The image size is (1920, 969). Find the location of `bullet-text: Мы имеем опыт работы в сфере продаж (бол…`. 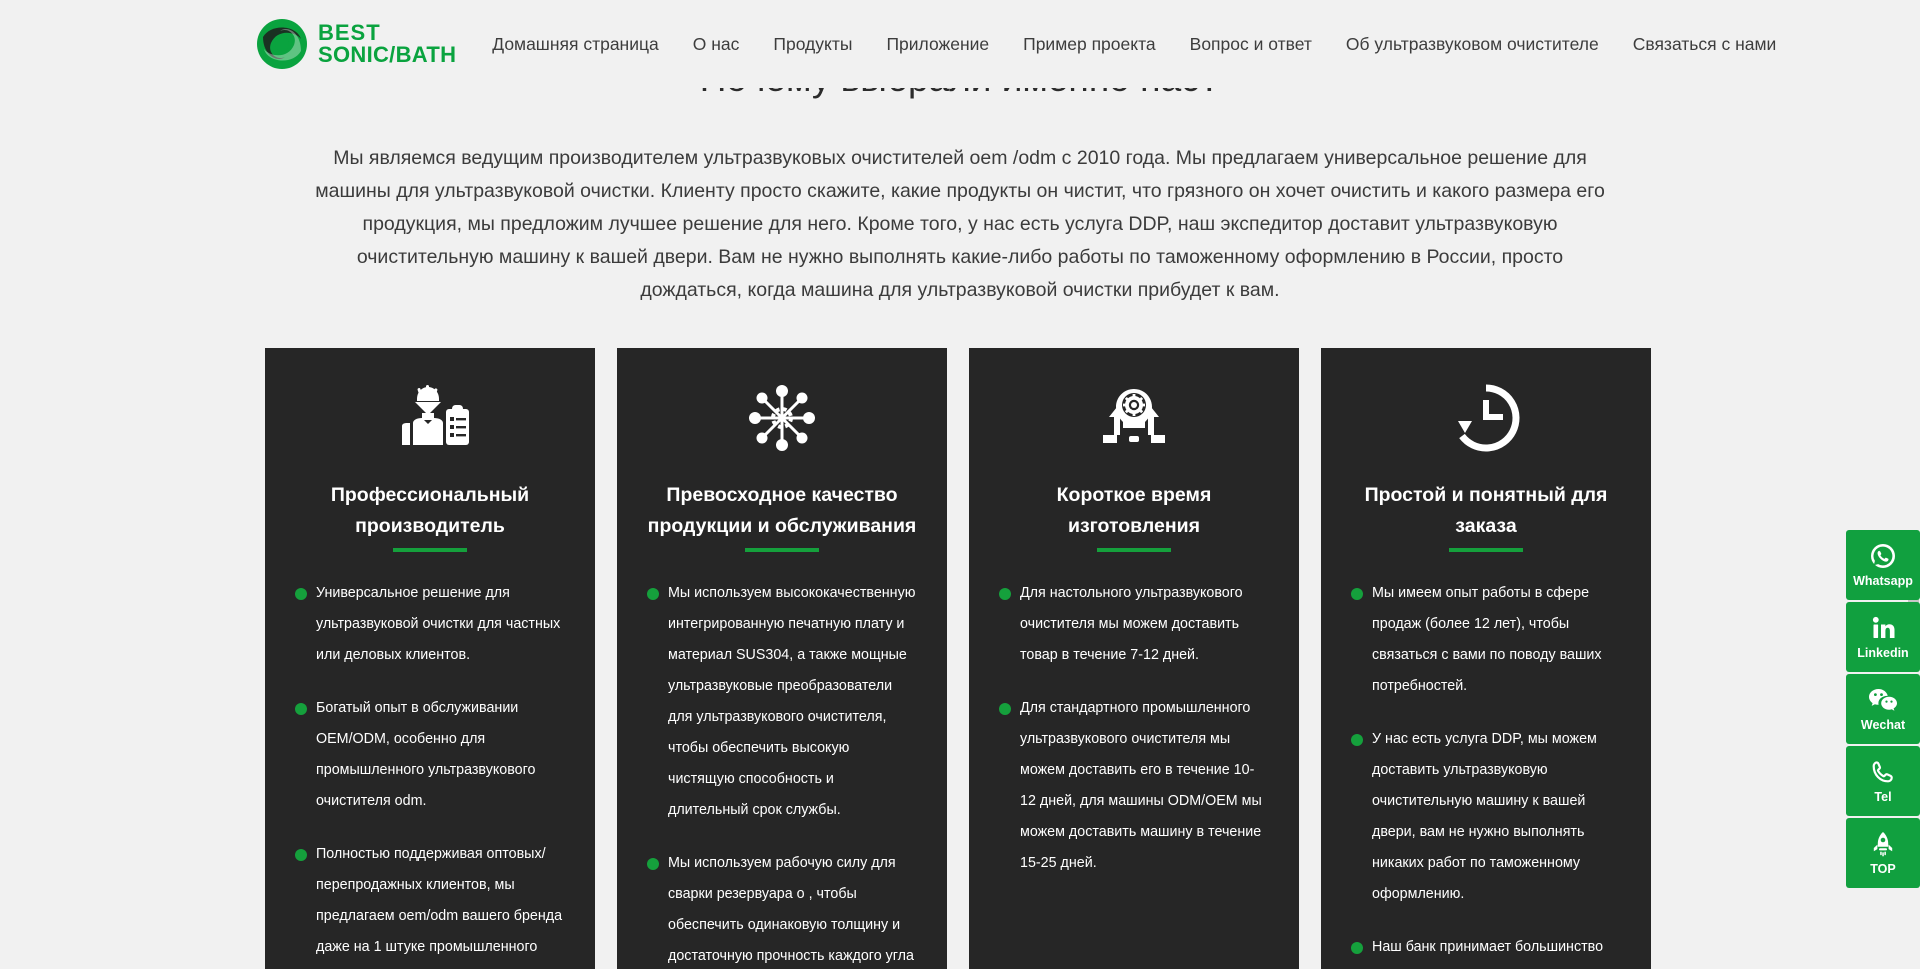

bullet-text: Мы имеем опыт работы в сфере продаж (бол… is located at coordinates (1487, 639).